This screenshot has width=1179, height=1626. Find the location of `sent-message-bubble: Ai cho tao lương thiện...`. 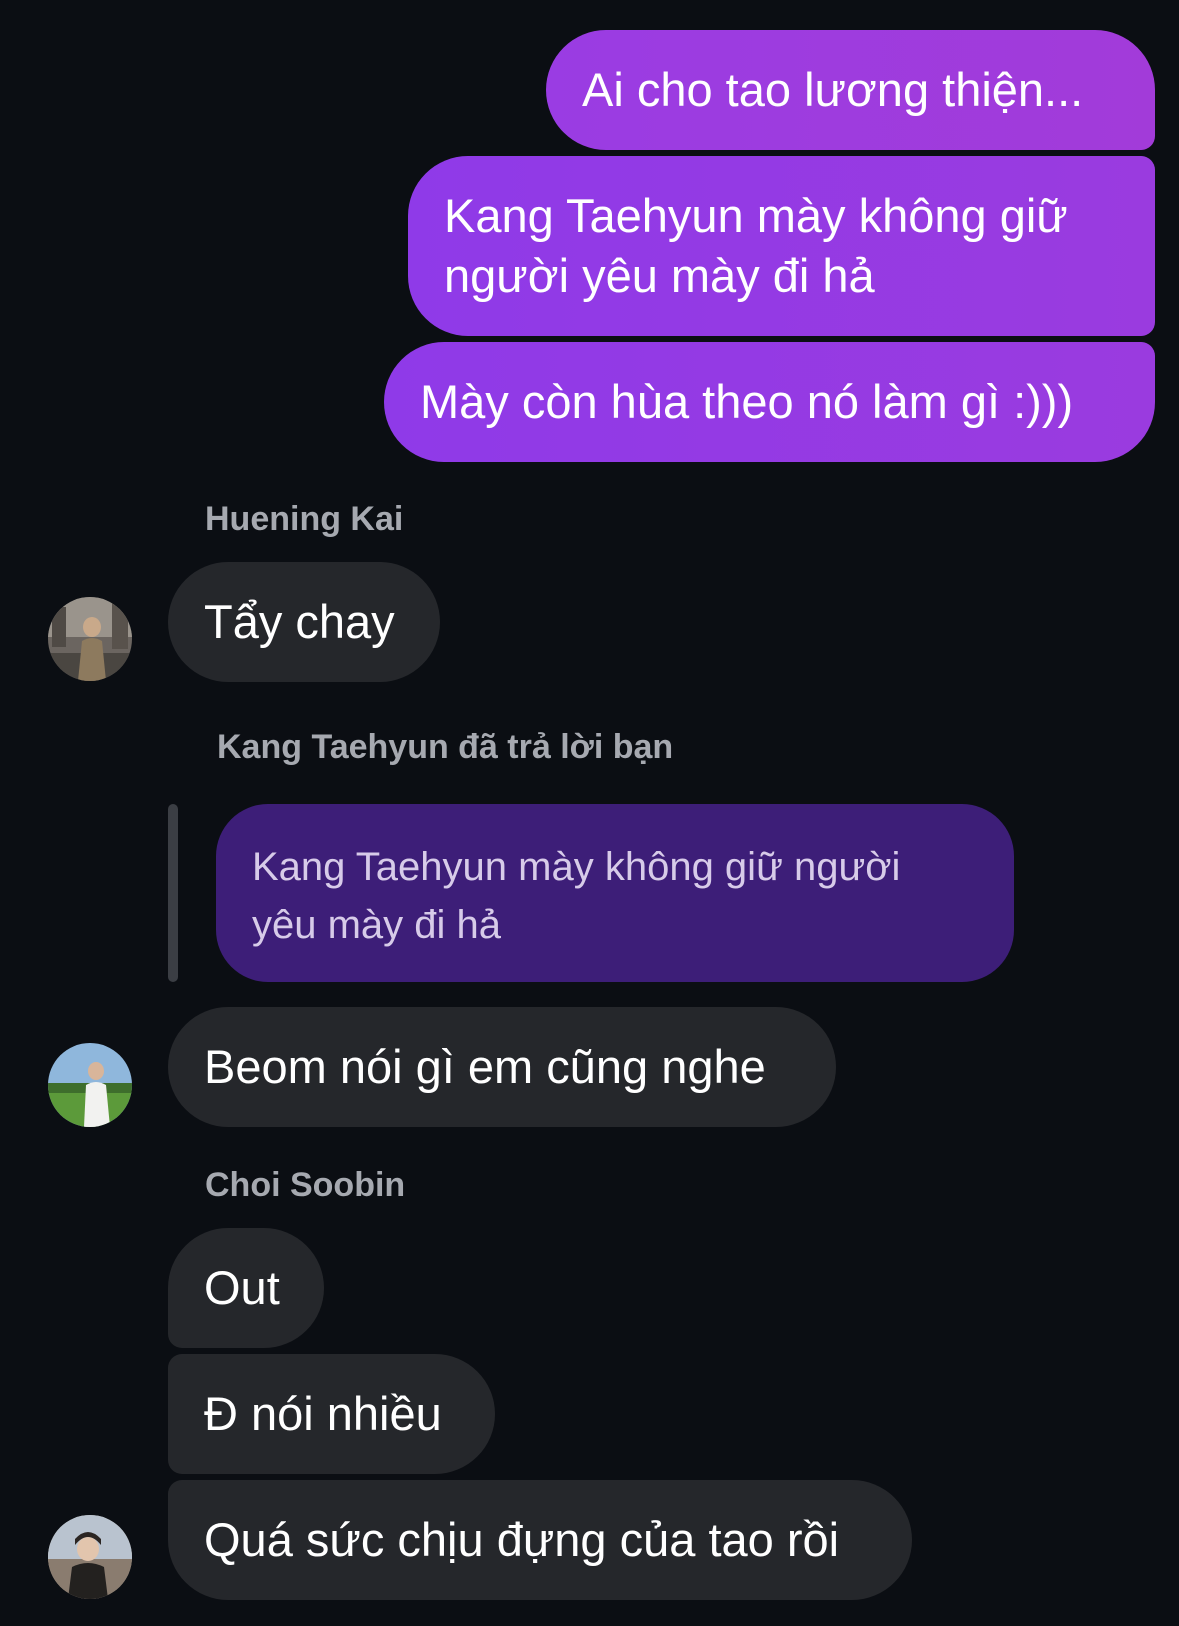

sent-message-bubble: Ai cho tao lương thiện... is located at coordinates (850, 90).